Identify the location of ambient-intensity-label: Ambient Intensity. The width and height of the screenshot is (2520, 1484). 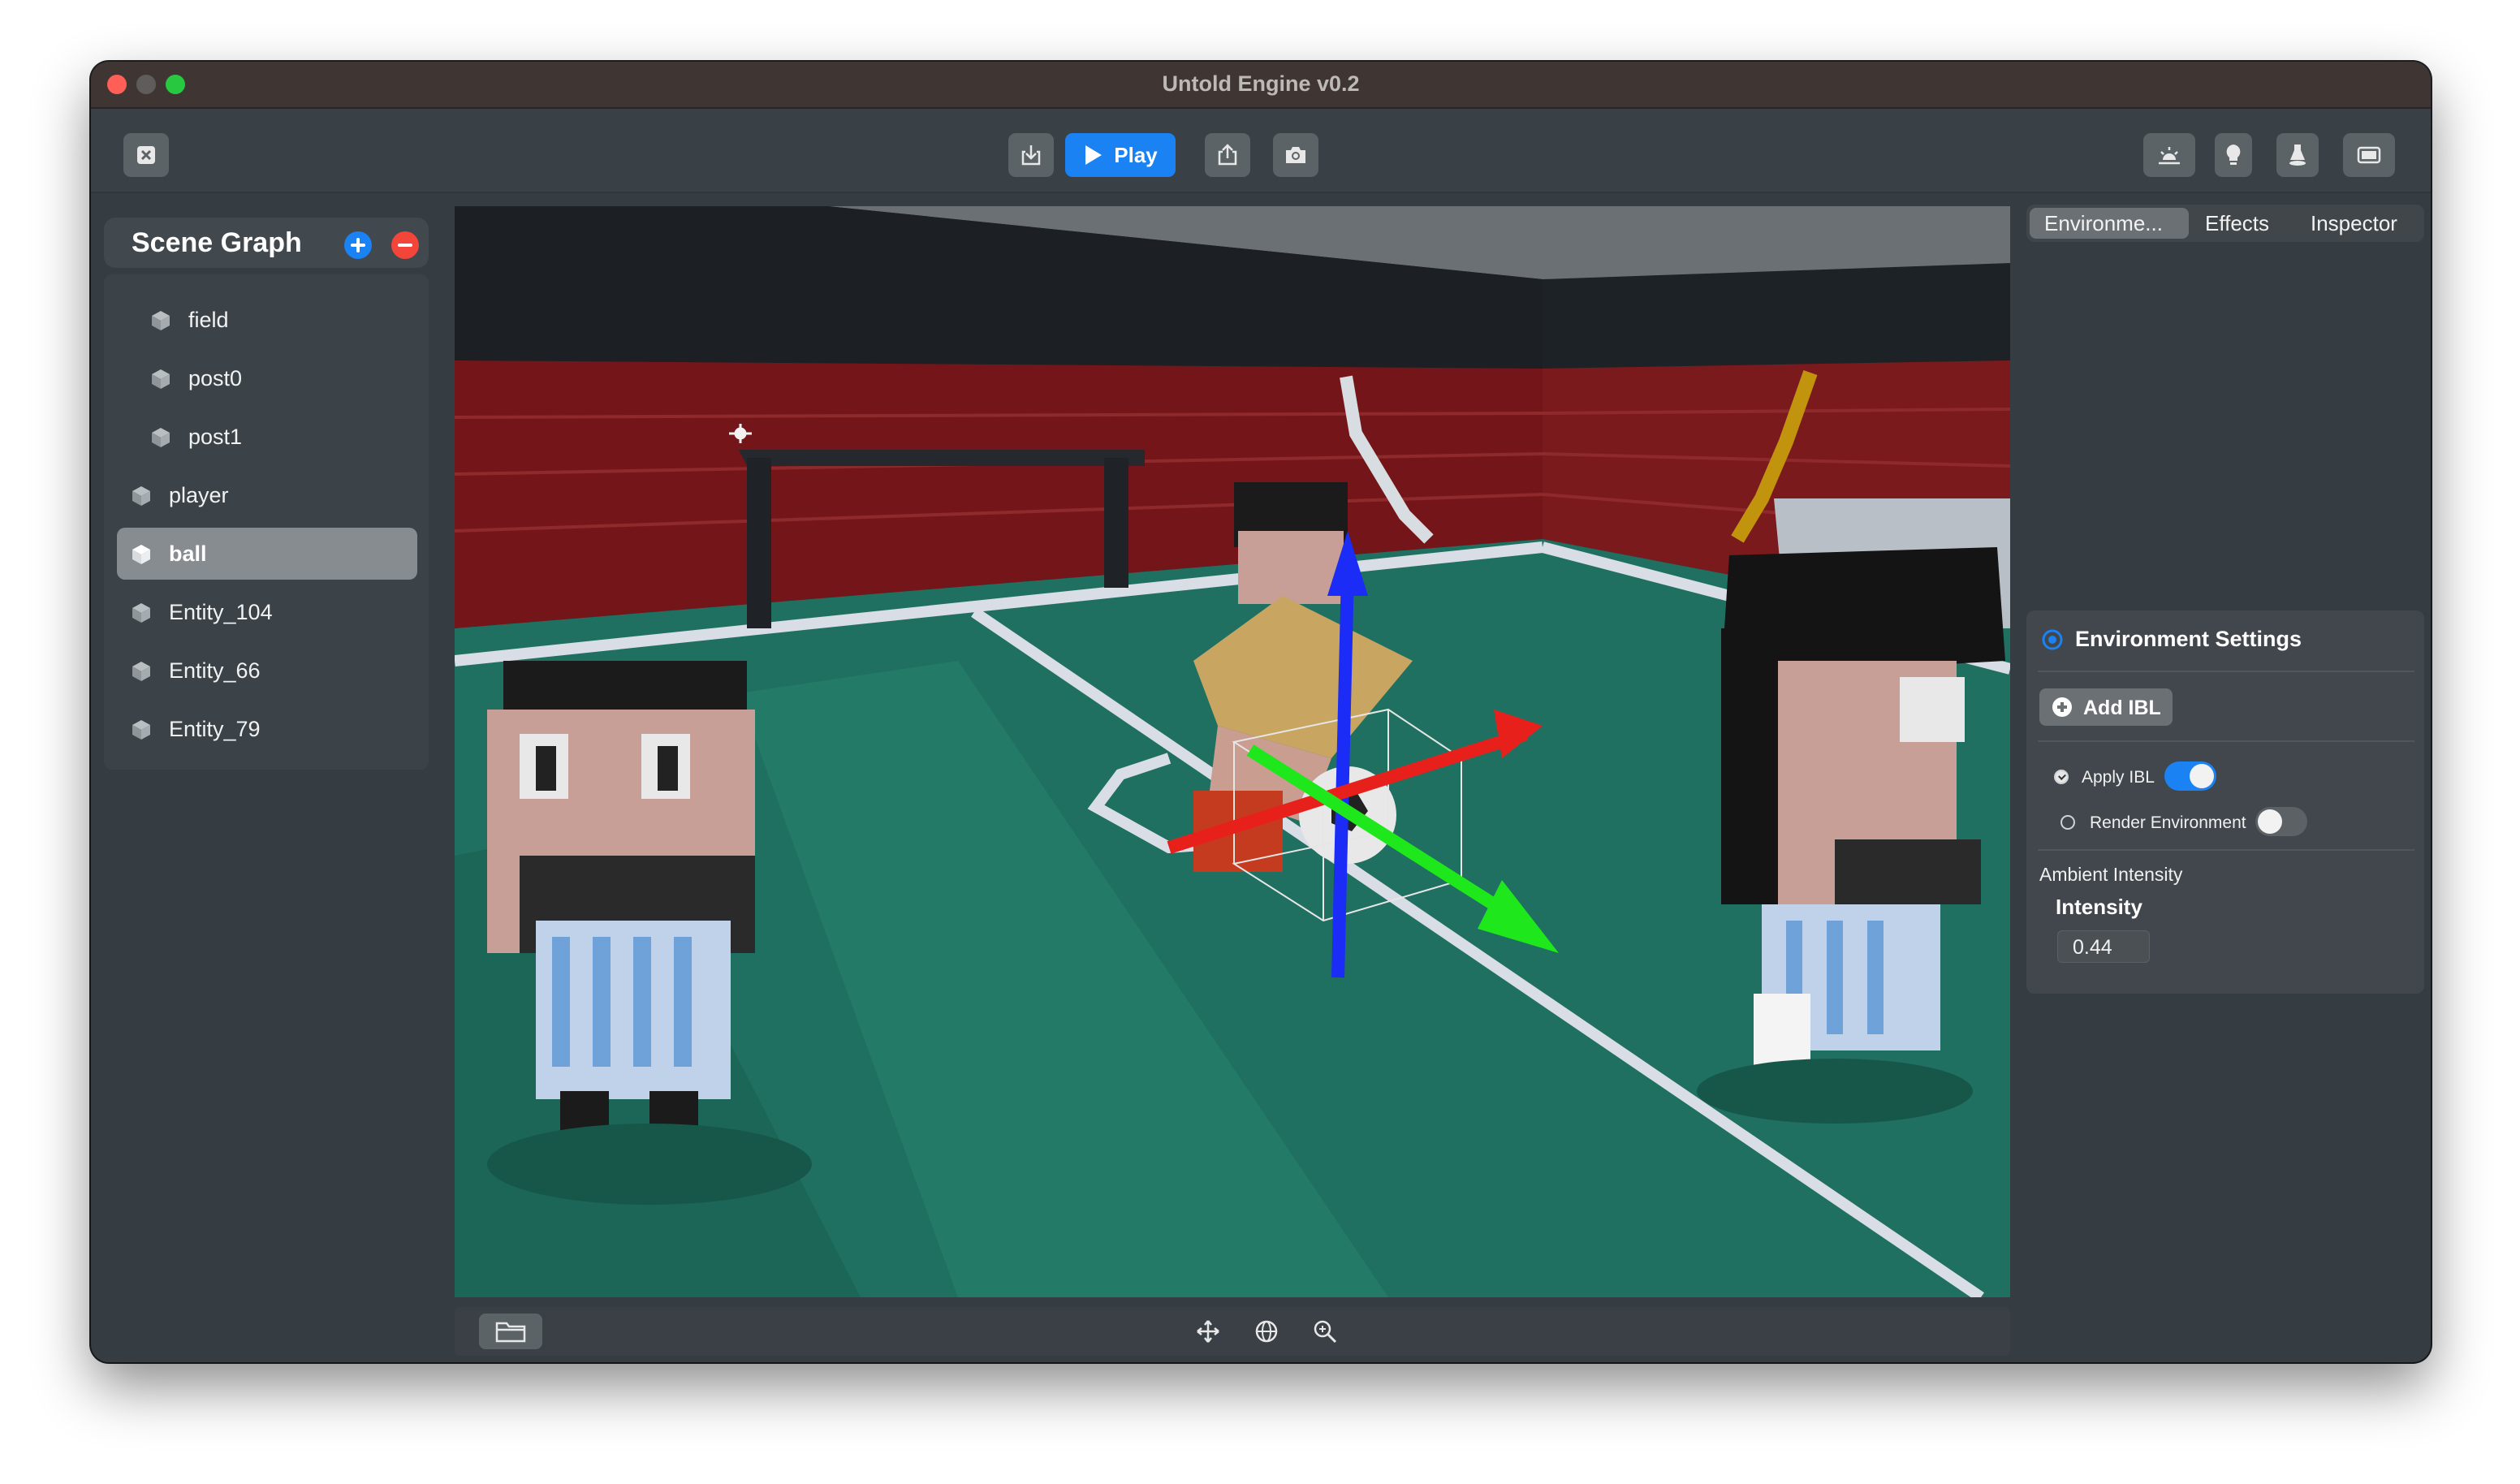
(2111, 874).